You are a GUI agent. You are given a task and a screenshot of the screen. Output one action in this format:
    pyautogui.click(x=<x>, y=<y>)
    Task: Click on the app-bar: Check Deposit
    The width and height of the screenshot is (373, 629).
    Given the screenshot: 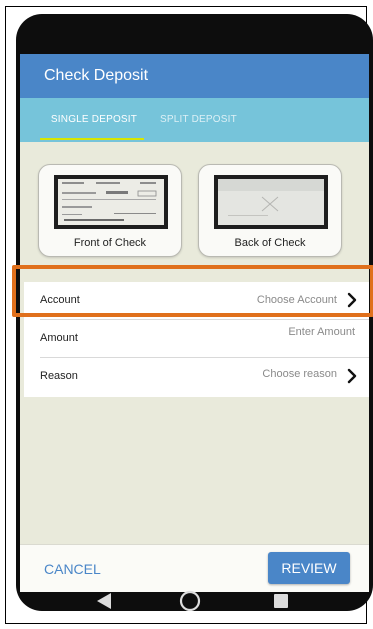 What is the action you would take?
    pyautogui.click(x=194, y=76)
    